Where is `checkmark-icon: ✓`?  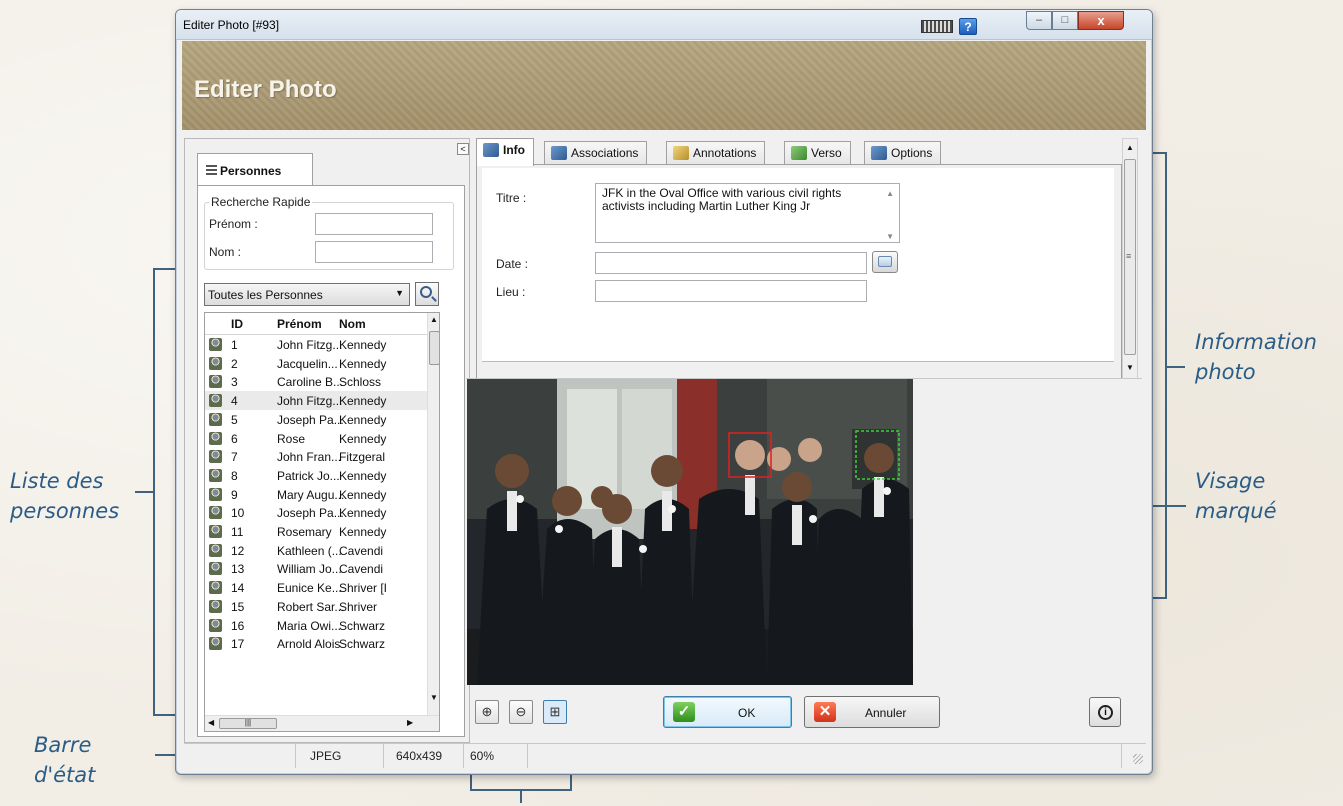 checkmark-icon: ✓ is located at coordinates (684, 712).